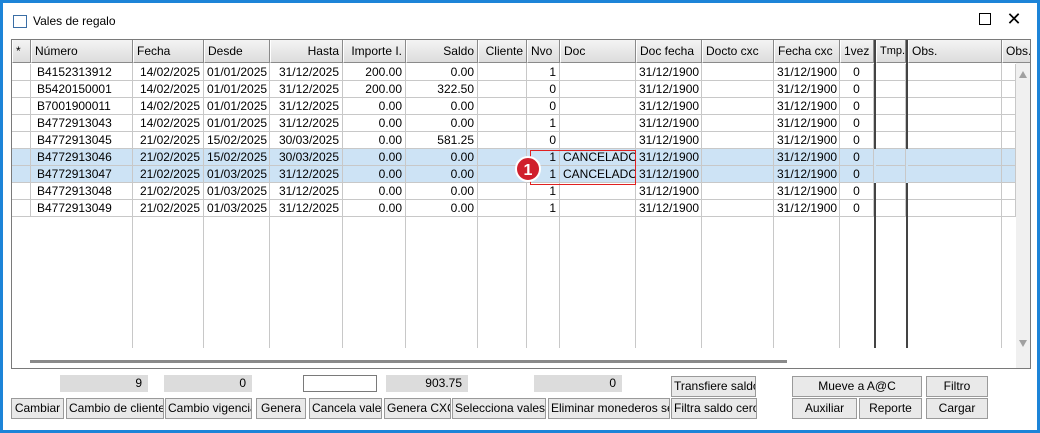 This screenshot has height=433, width=1040. Describe the element at coordinates (1023, 343) in the screenshot. I see `scroll-down-icon` at that location.